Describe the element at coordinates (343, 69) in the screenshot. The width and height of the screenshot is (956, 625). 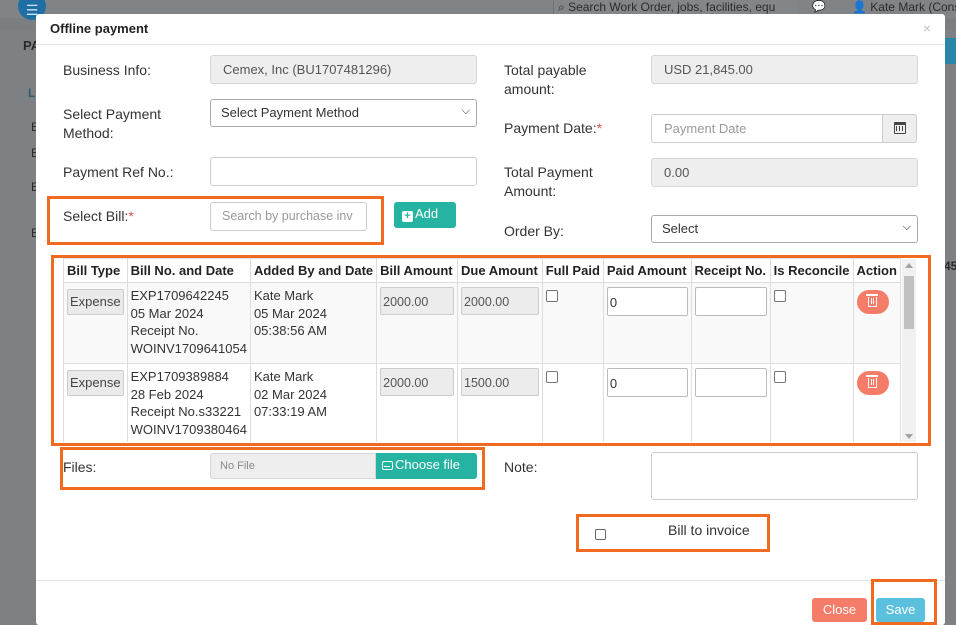
I see `business-info-field: Cemex, Inc (BU1707481296)` at that location.